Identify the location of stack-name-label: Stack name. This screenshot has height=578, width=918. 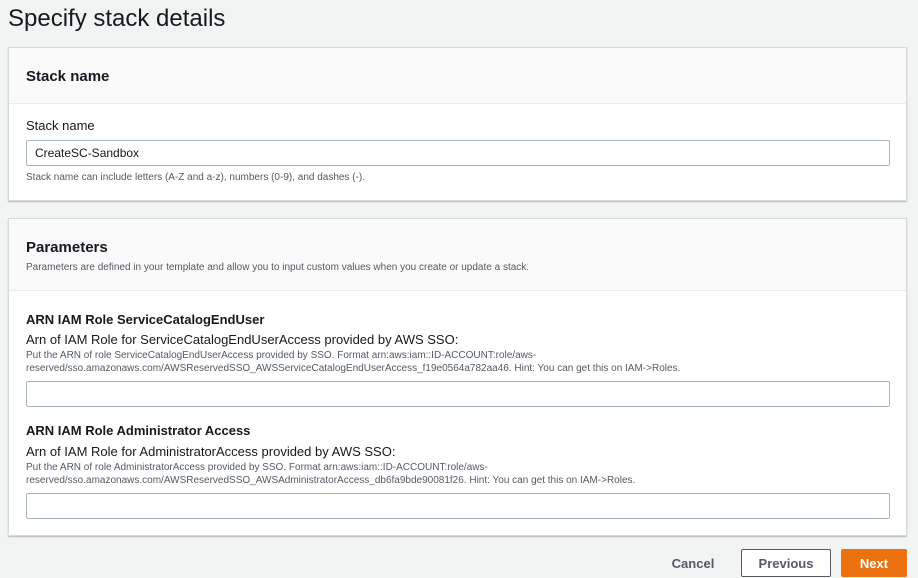
(60, 125).